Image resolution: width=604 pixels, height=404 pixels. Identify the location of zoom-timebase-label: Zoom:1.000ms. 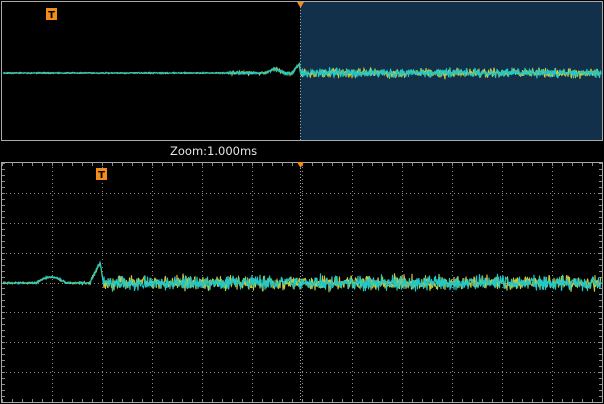
(214, 151).